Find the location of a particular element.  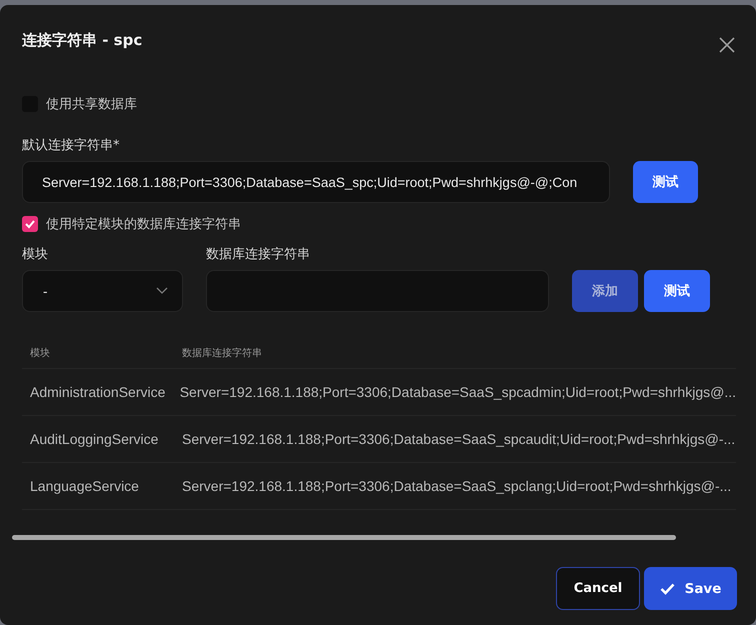

close-icon is located at coordinates (727, 45).